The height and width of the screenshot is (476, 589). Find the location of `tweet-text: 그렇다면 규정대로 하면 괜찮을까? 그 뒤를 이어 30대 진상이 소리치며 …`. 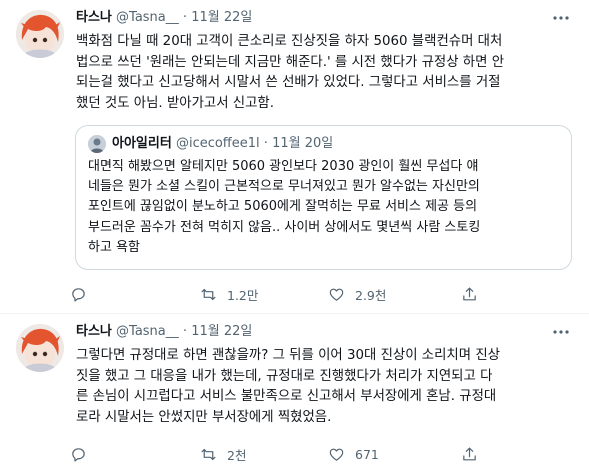

tweet-text: 그렇다면 규정대로 하면 괜찮을까? 그 뒤를 이어 30대 진상이 소리치며 … is located at coordinates (288, 386).